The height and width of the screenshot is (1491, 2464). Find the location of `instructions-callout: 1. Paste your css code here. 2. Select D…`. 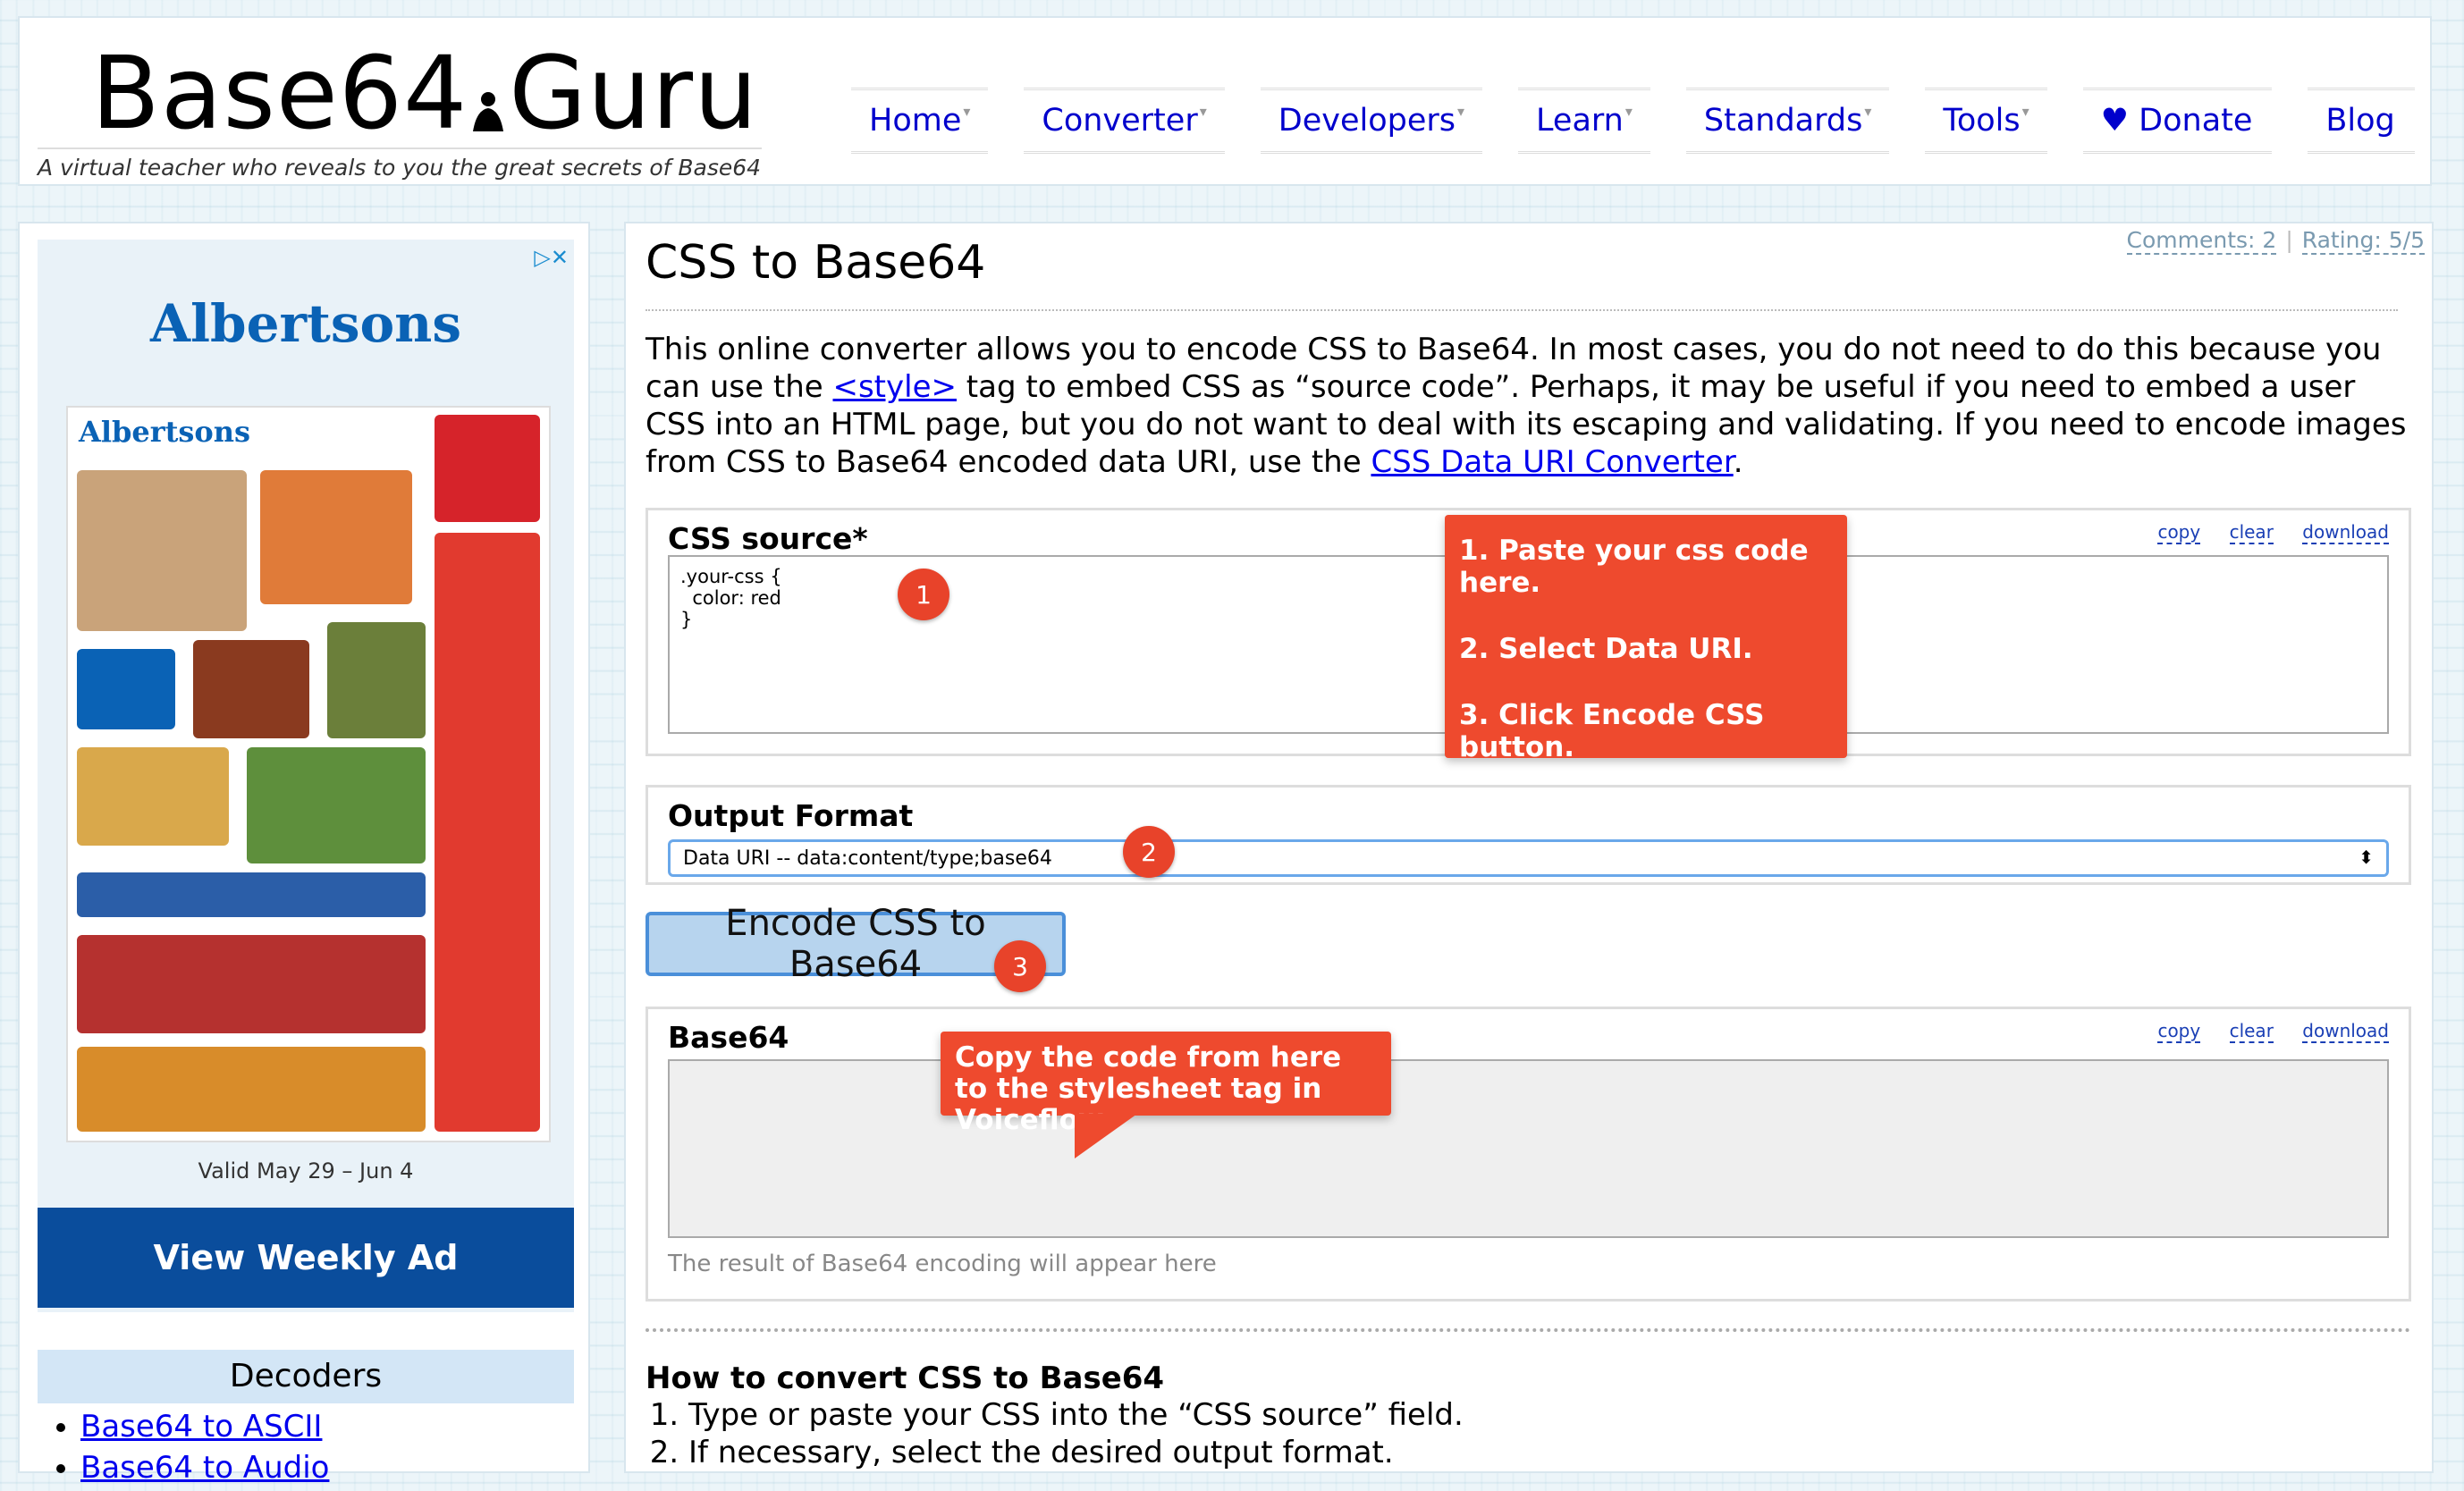

instructions-callout: 1. Paste your css code here. 2. Select D… is located at coordinates (1646, 639).